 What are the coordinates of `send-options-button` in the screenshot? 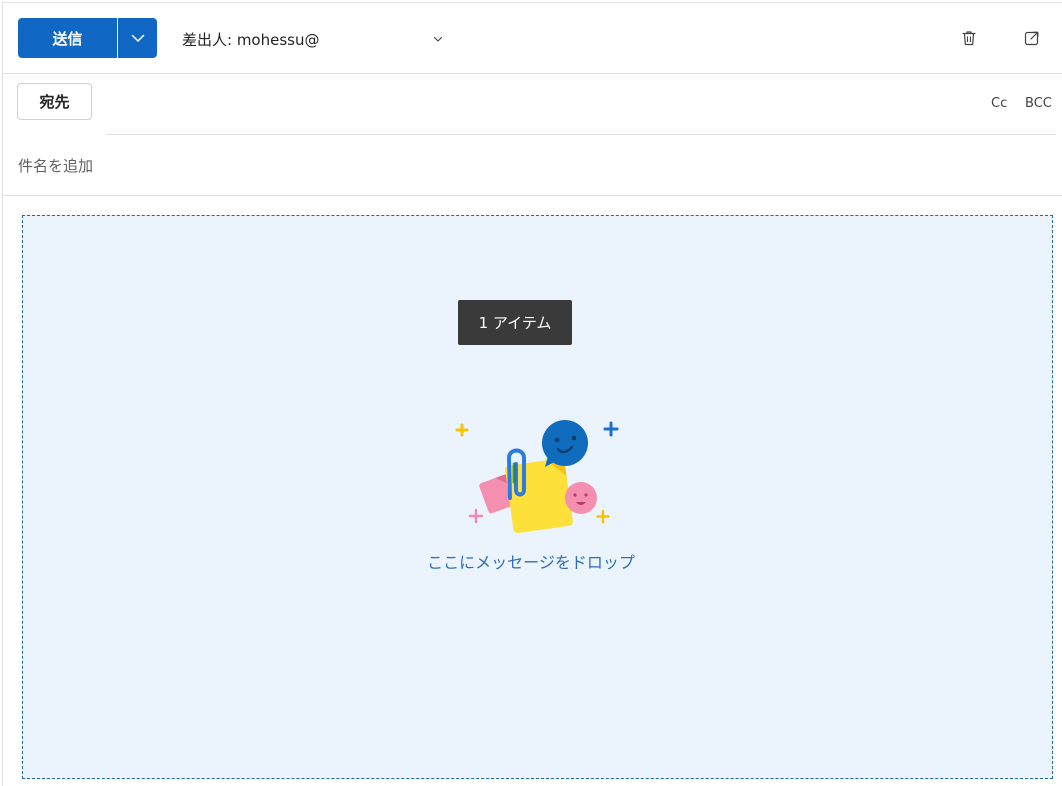 It's located at (137, 38).